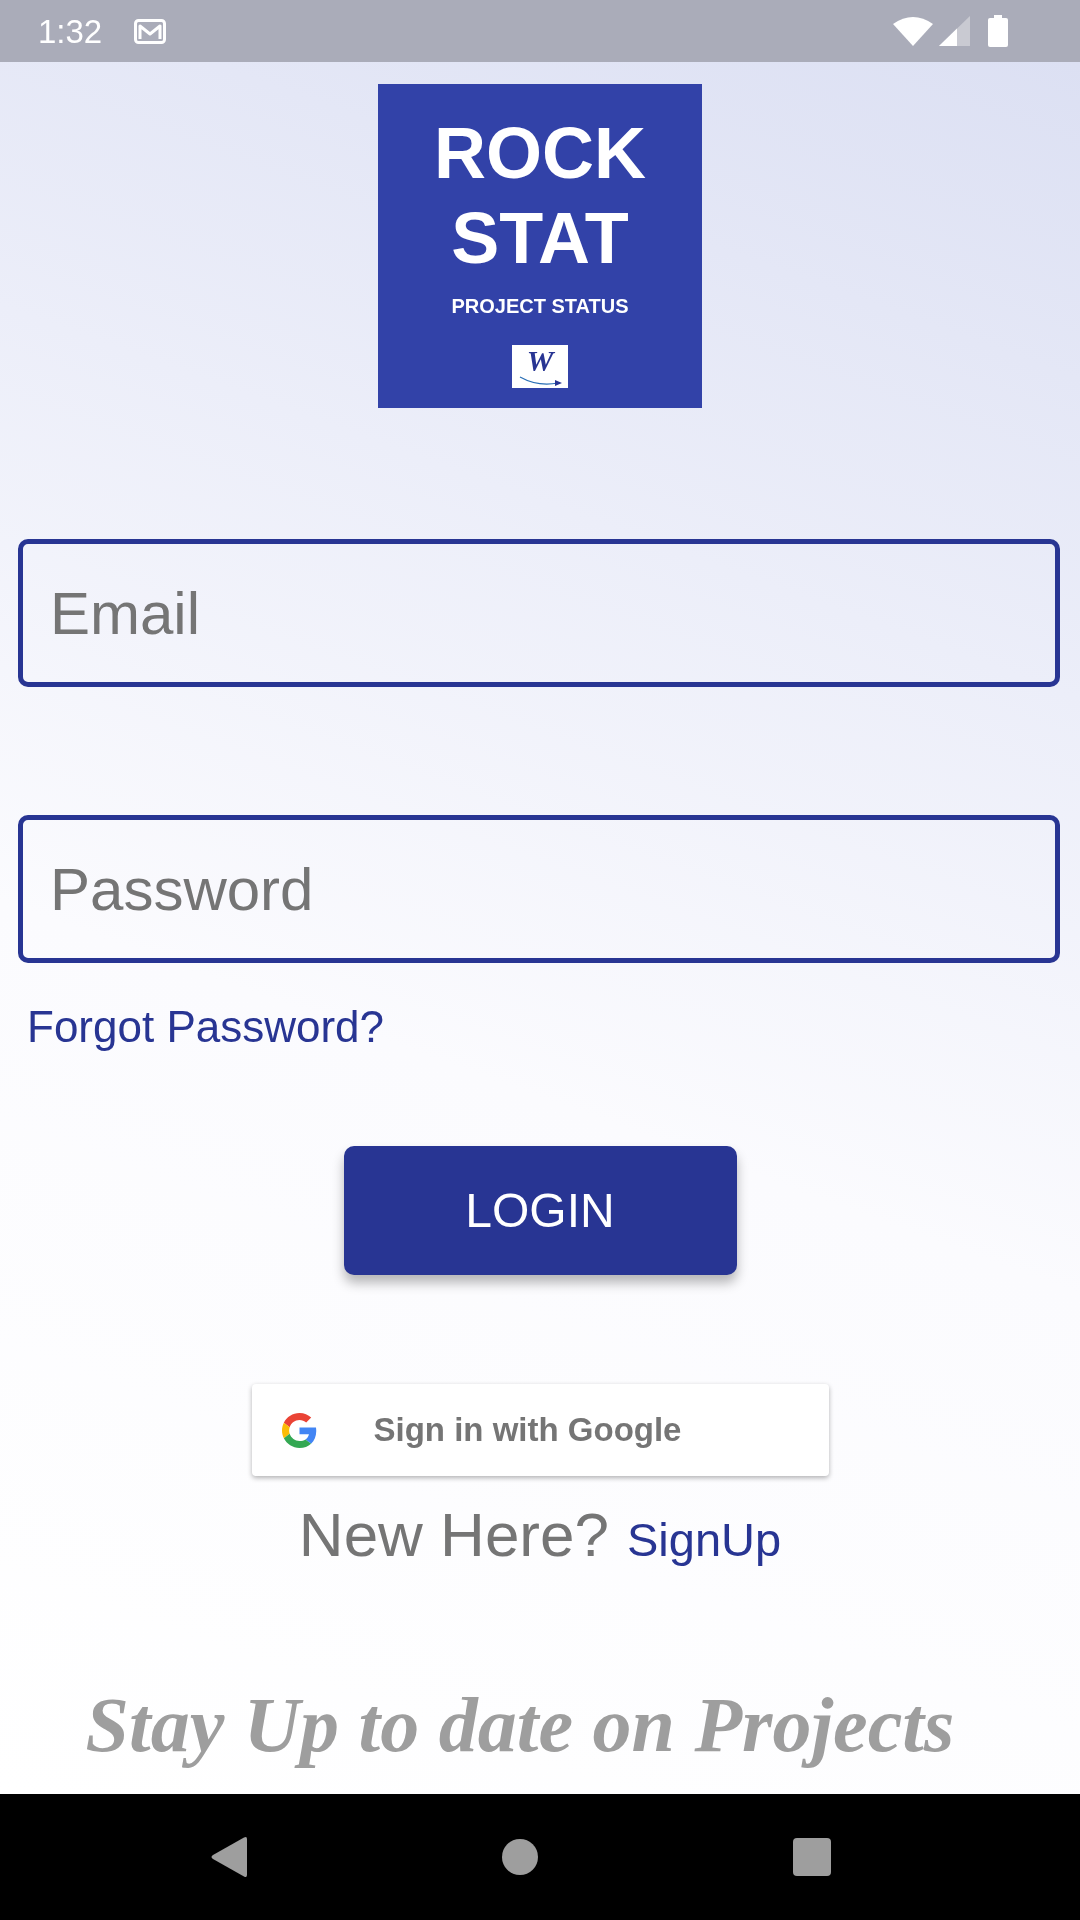 This screenshot has width=1080, height=1920. Describe the element at coordinates (540, 360) in the screenshot. I see `logo-mark-letter: W` at that location.